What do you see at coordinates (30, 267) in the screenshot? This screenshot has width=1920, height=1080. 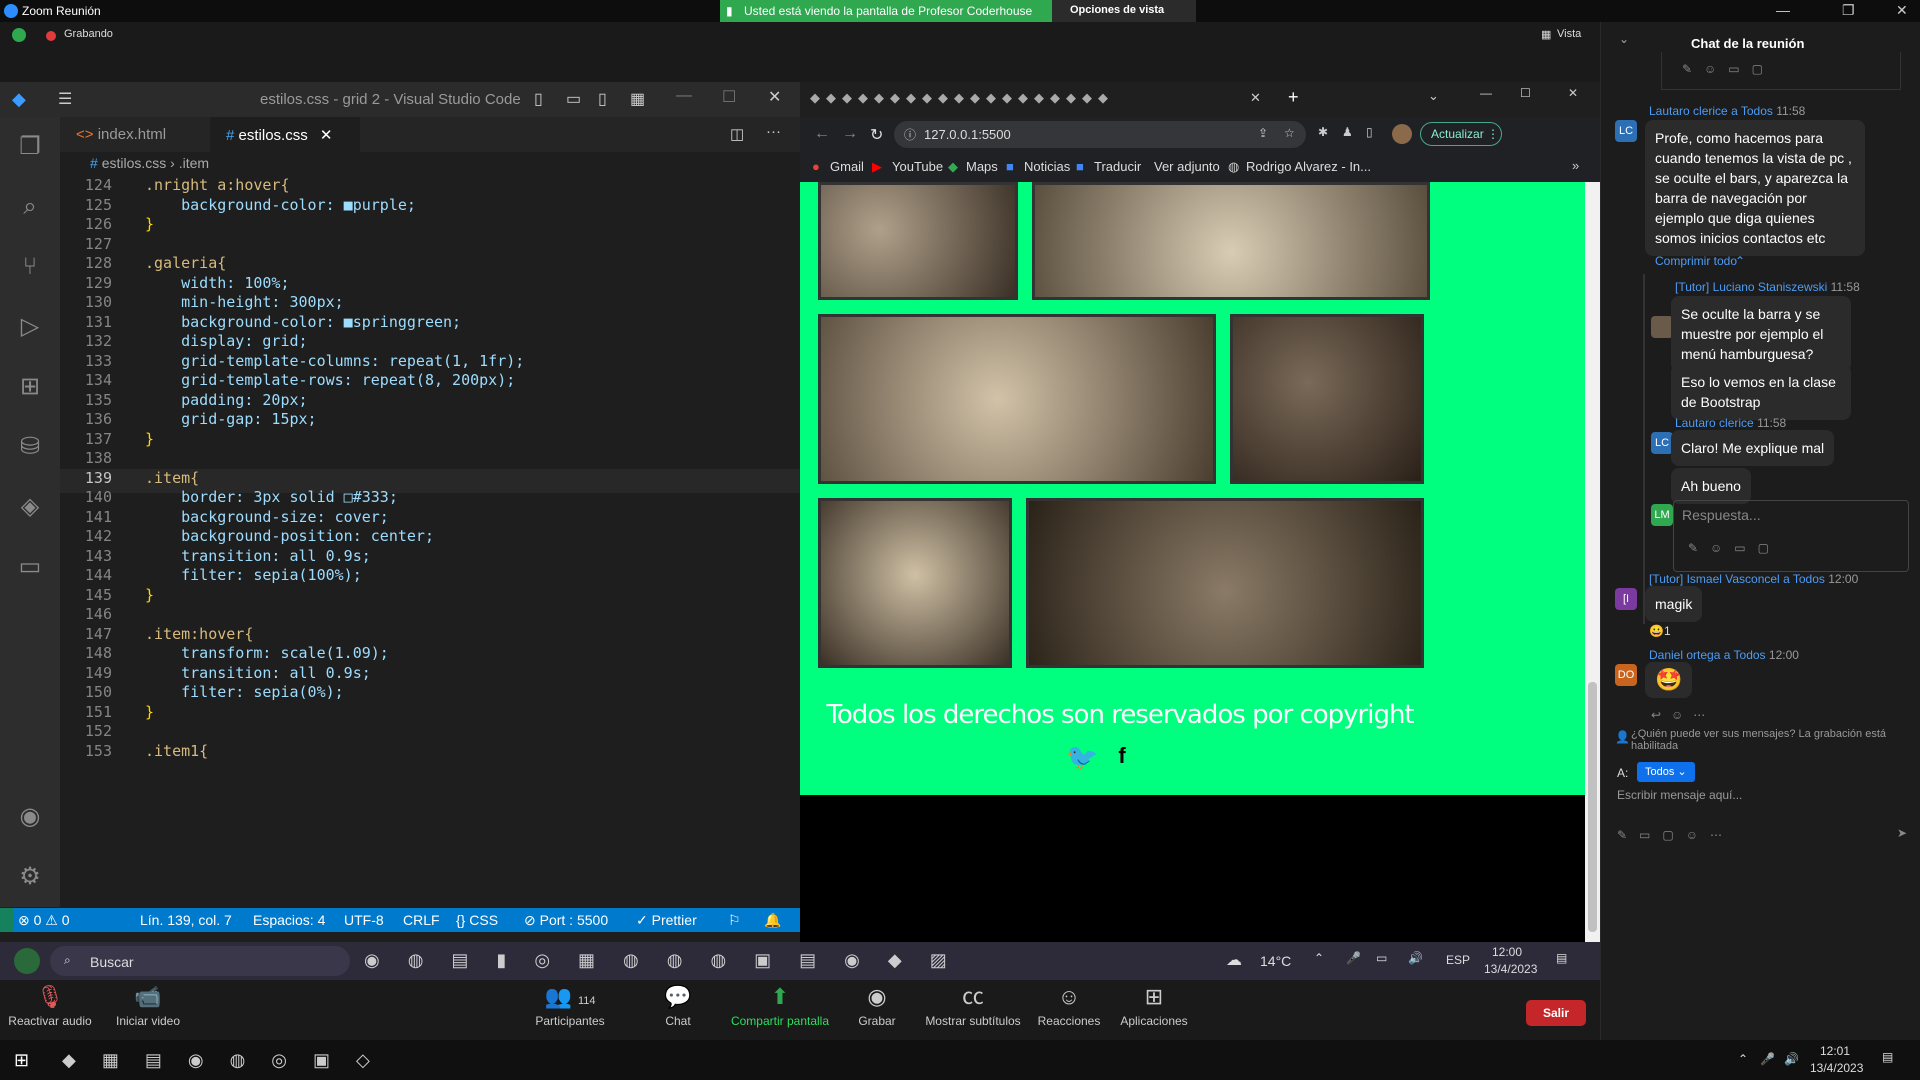 I see `source-control-icon: ⑂` at bounding box center [30, 267].